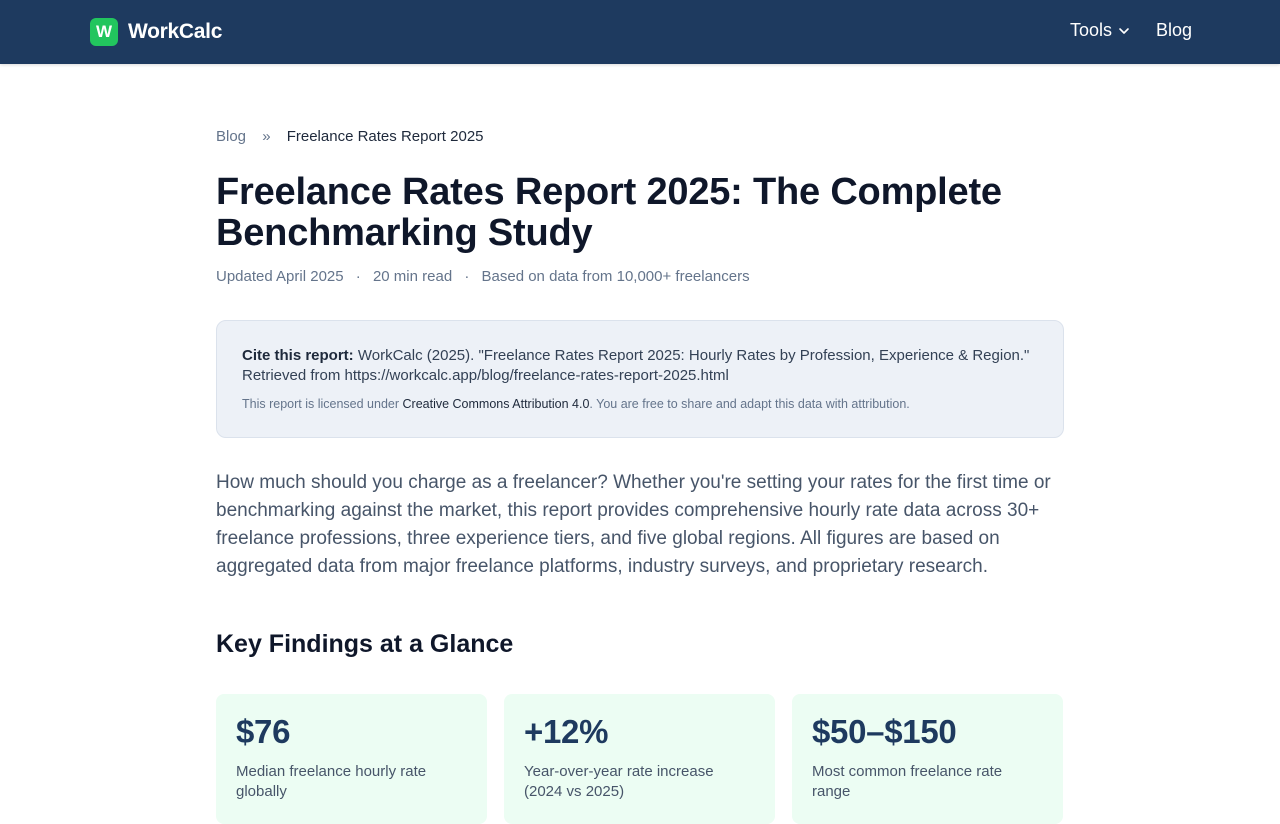  I want to click on logo-text: WorkCalc, so click(175, 31).